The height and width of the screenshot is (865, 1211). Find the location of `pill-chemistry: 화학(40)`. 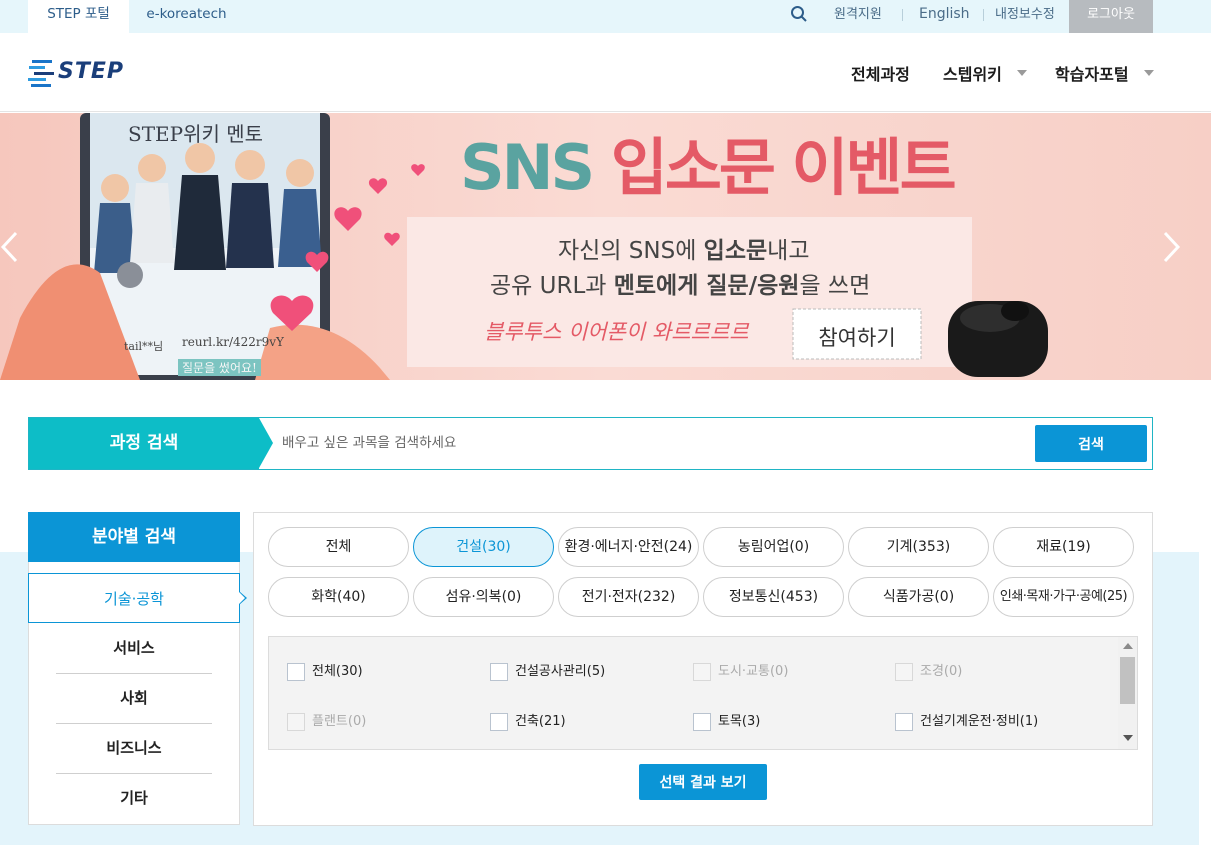

pill-chemistry: 화학(40) is located at coordinates (338, 597).